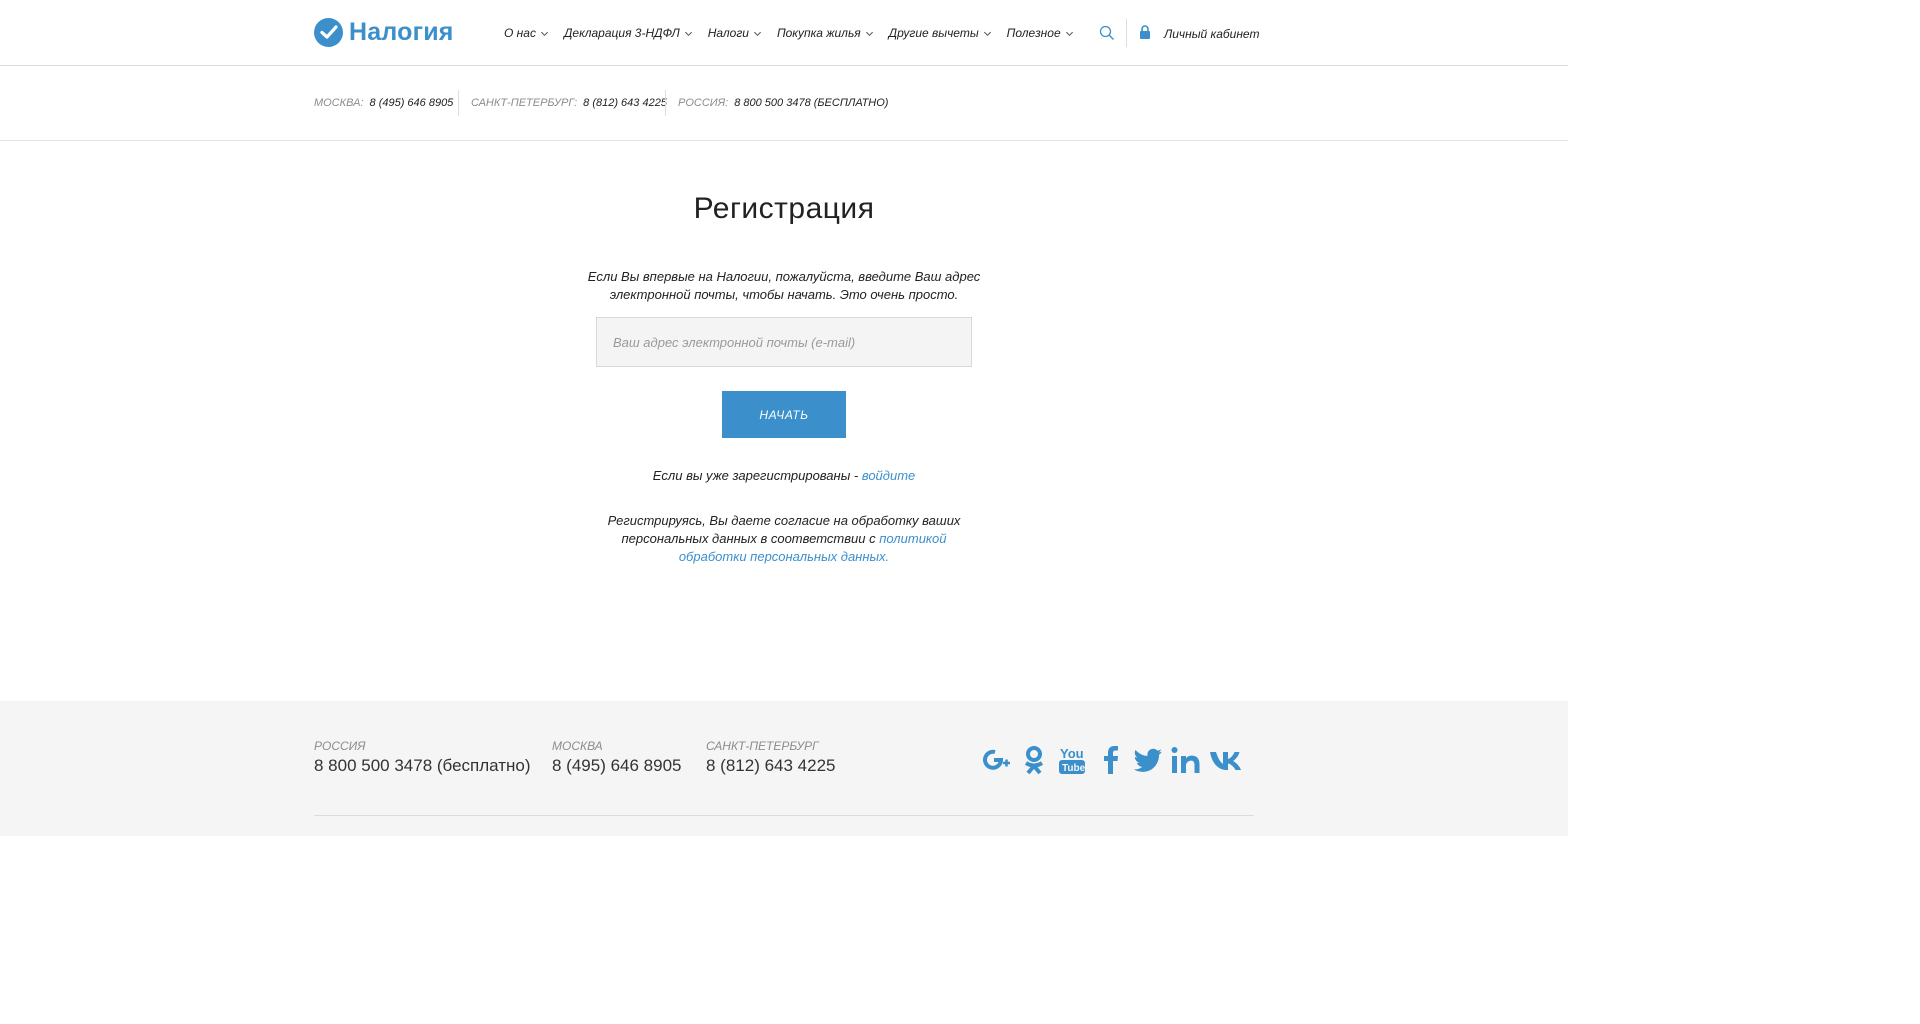  I want to click on nav-item-other-deductions: Другие вычеты, so click(940, 33).